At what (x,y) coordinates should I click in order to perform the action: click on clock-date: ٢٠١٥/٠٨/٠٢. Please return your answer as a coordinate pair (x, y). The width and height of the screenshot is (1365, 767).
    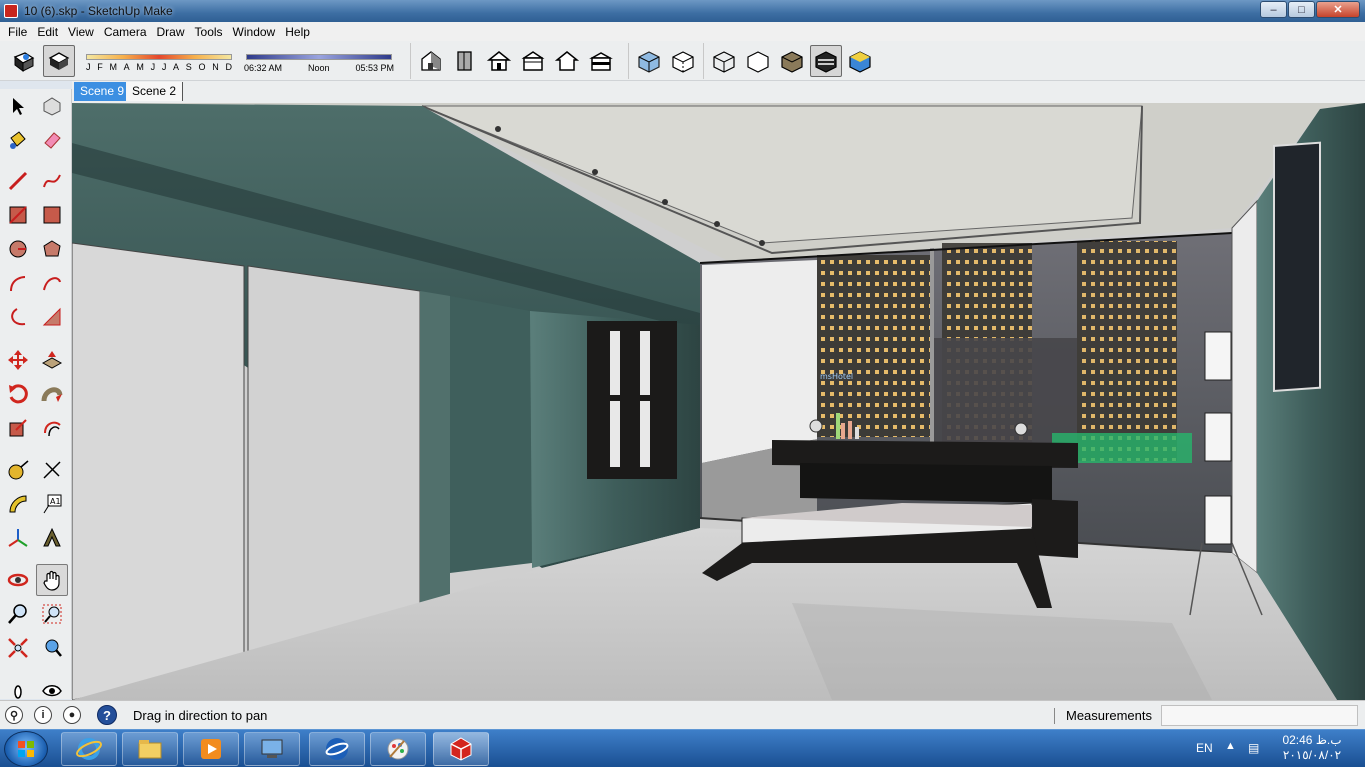
    Looking at the image, I should click on (1312, 755).